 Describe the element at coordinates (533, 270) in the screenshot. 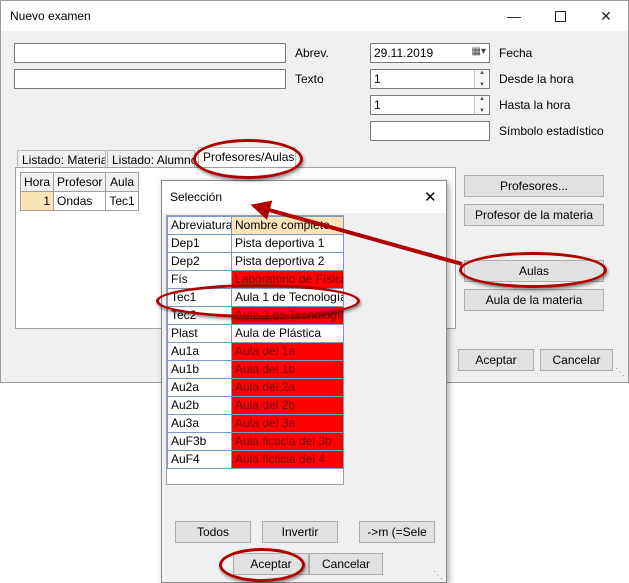

I see `annotation-oval-aulas` at that location.